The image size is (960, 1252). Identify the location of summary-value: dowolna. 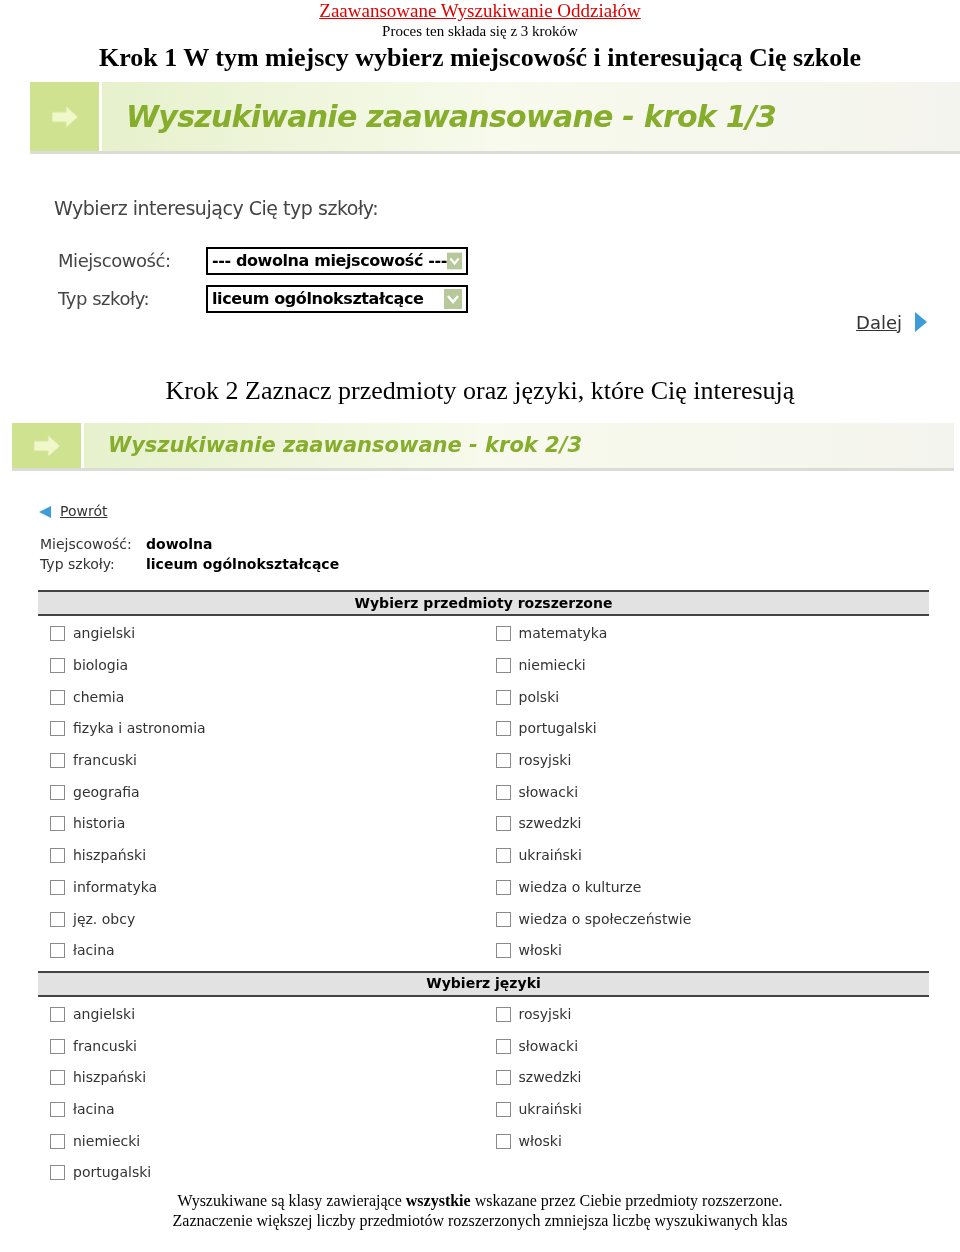
(179, 544).